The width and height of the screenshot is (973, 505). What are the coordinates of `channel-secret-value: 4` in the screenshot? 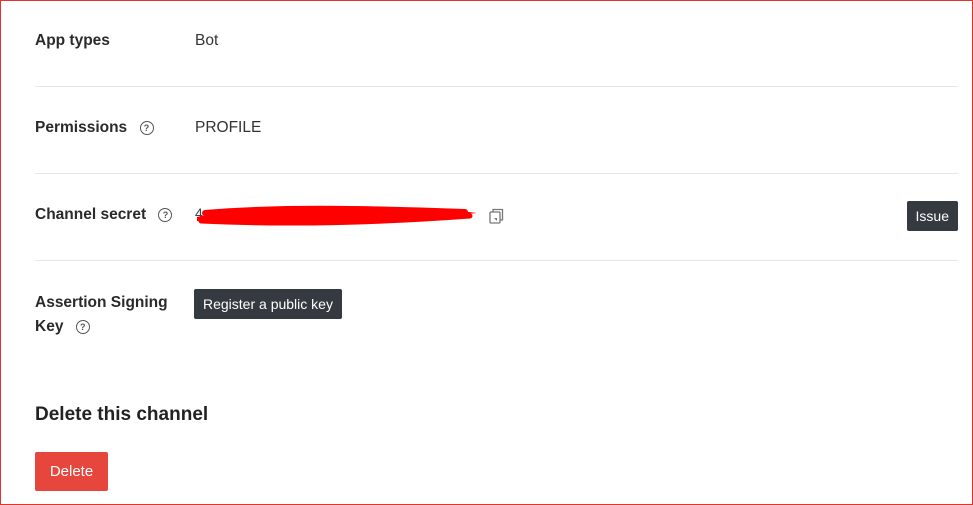 It's located at (340, 216).